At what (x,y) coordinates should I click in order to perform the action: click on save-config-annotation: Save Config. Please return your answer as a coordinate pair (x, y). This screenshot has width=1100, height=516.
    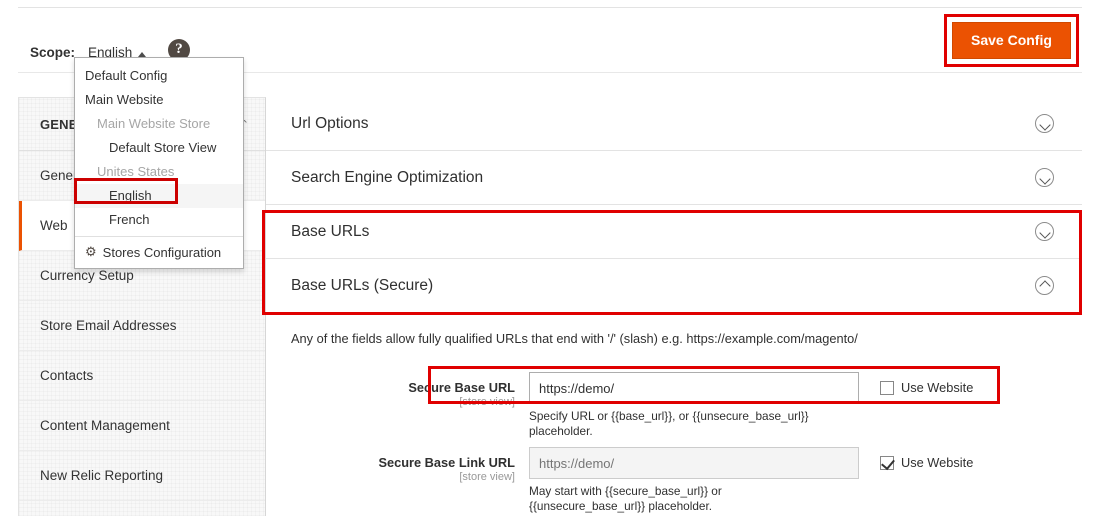
    Looking at the image, I should click on (1011, 40).